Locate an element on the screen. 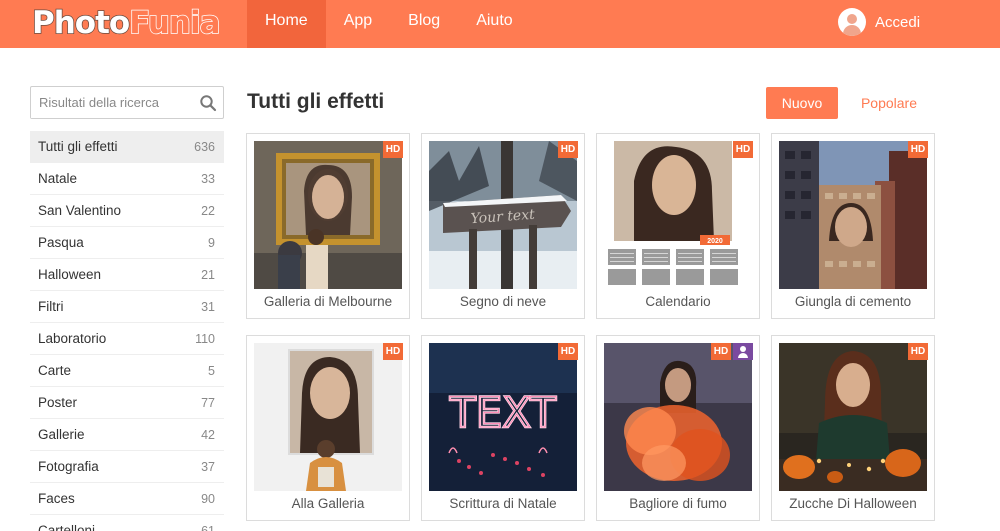  main-nav: Home App Blog Aiuto is located at coordinates (389, 24).